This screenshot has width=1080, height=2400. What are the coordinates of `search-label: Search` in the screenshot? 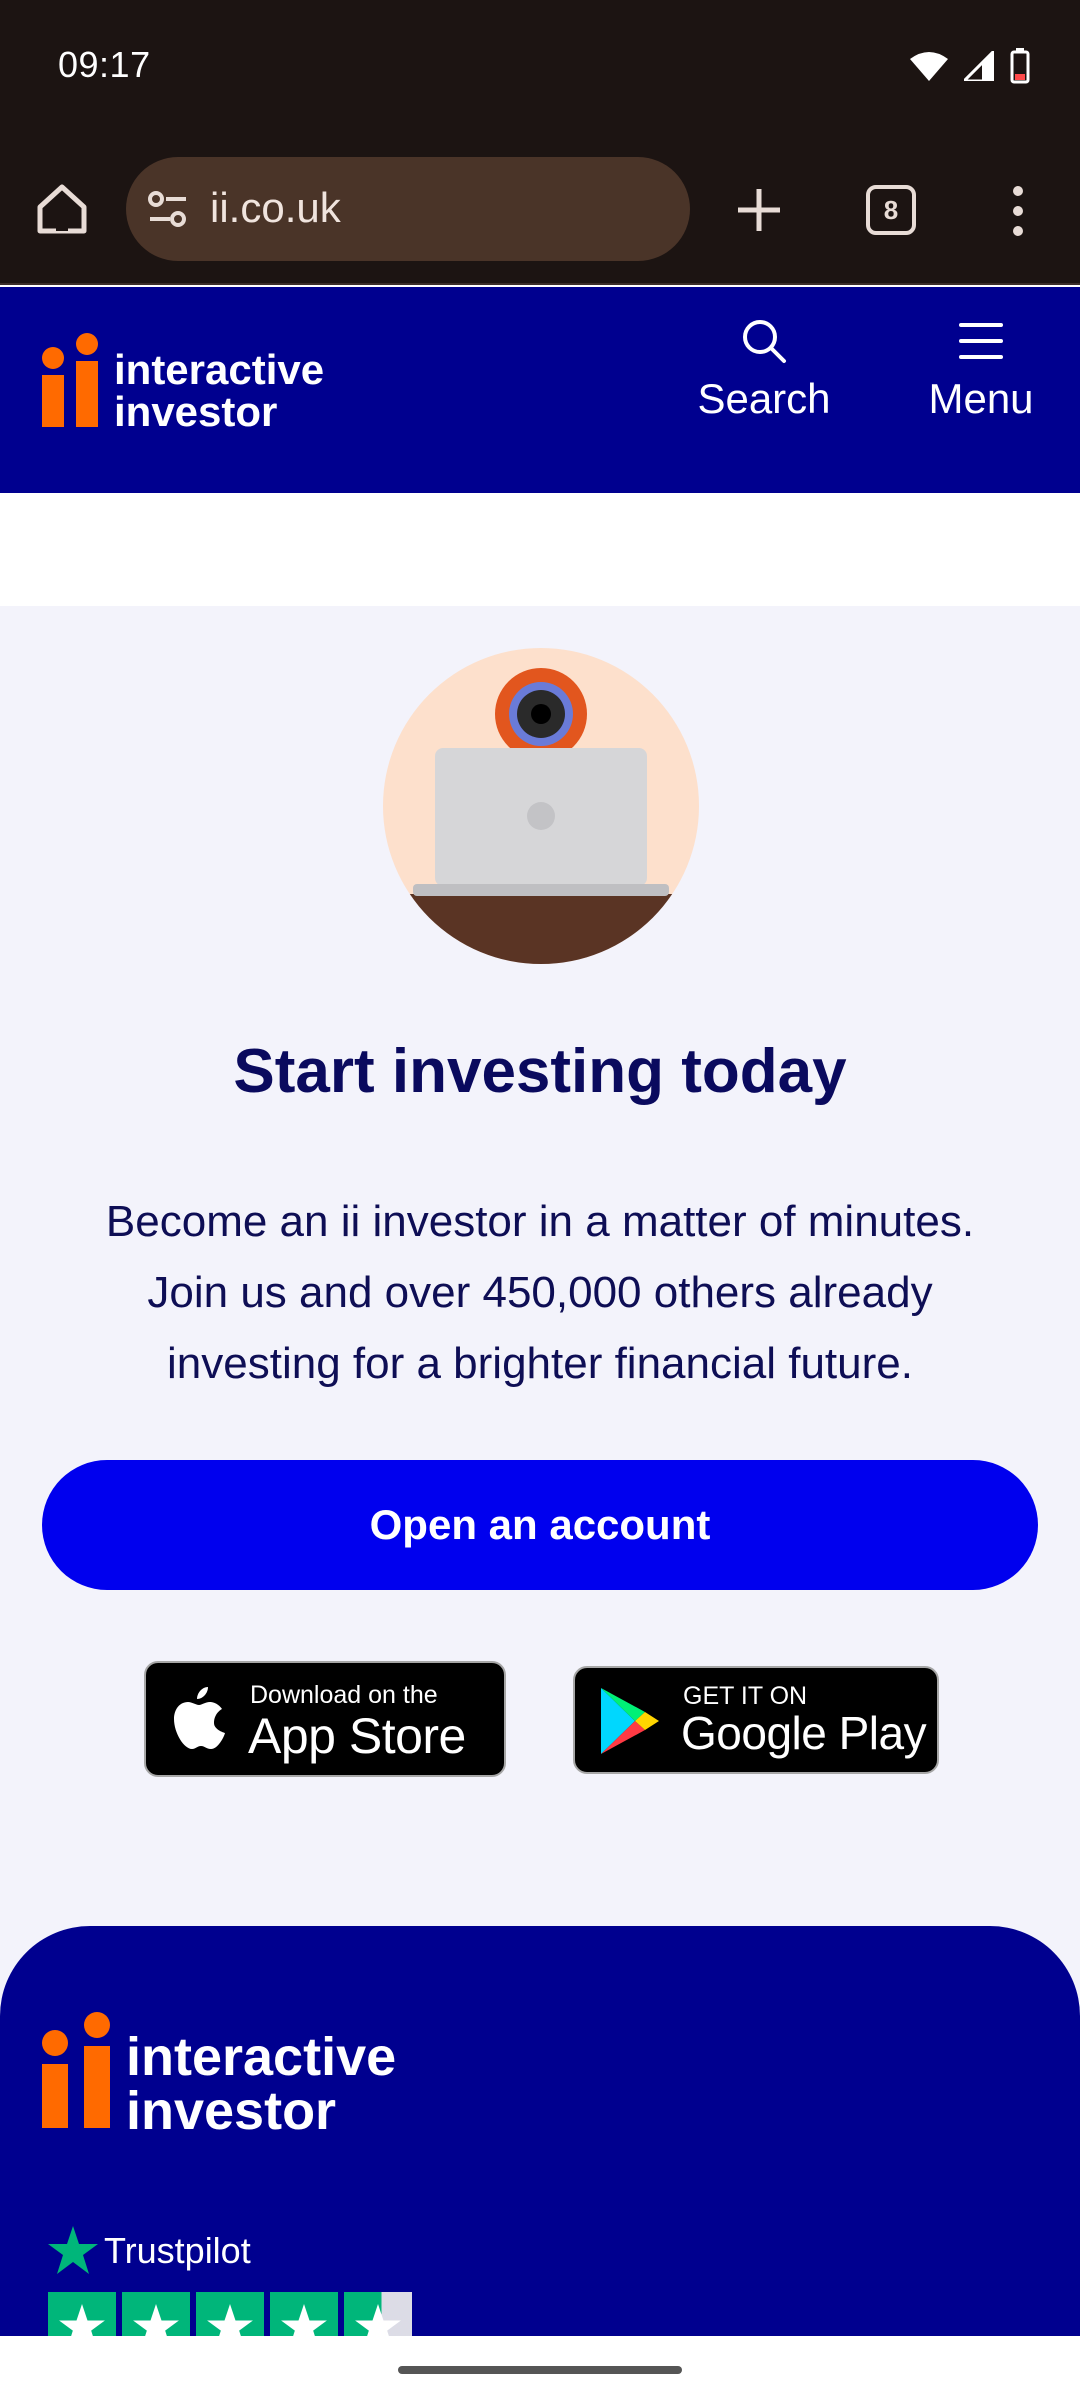 It's located at (764, 398).